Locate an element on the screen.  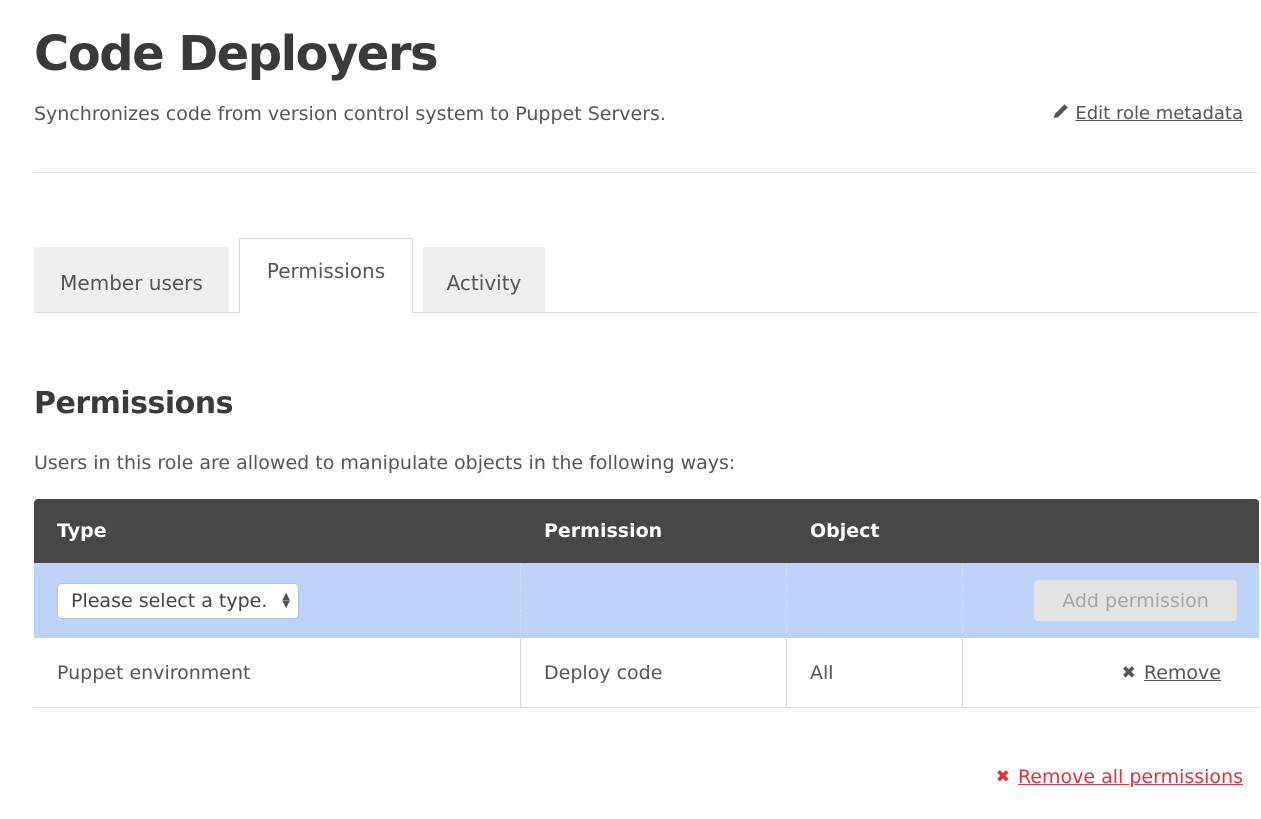
remove-label: Remove is located at coordinates (1182, 672).